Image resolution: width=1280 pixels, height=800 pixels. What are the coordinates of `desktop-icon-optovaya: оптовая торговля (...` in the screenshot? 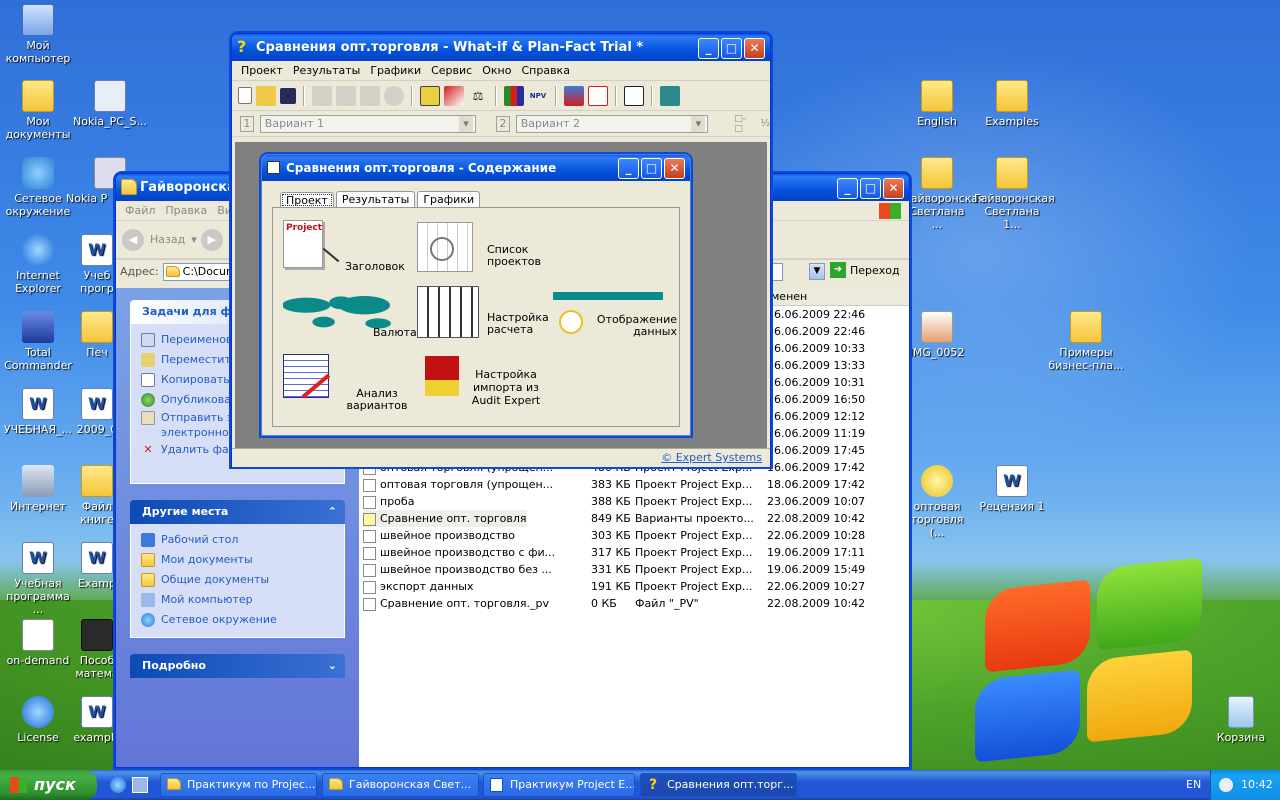 It's located at (937, 502).